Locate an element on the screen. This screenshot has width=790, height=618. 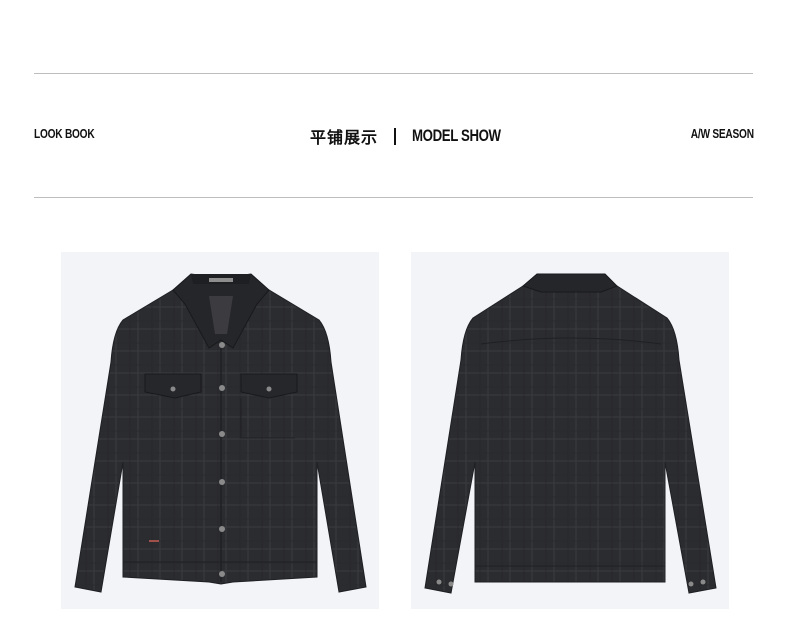
top-divider-line is located at coordinates (393, 73).